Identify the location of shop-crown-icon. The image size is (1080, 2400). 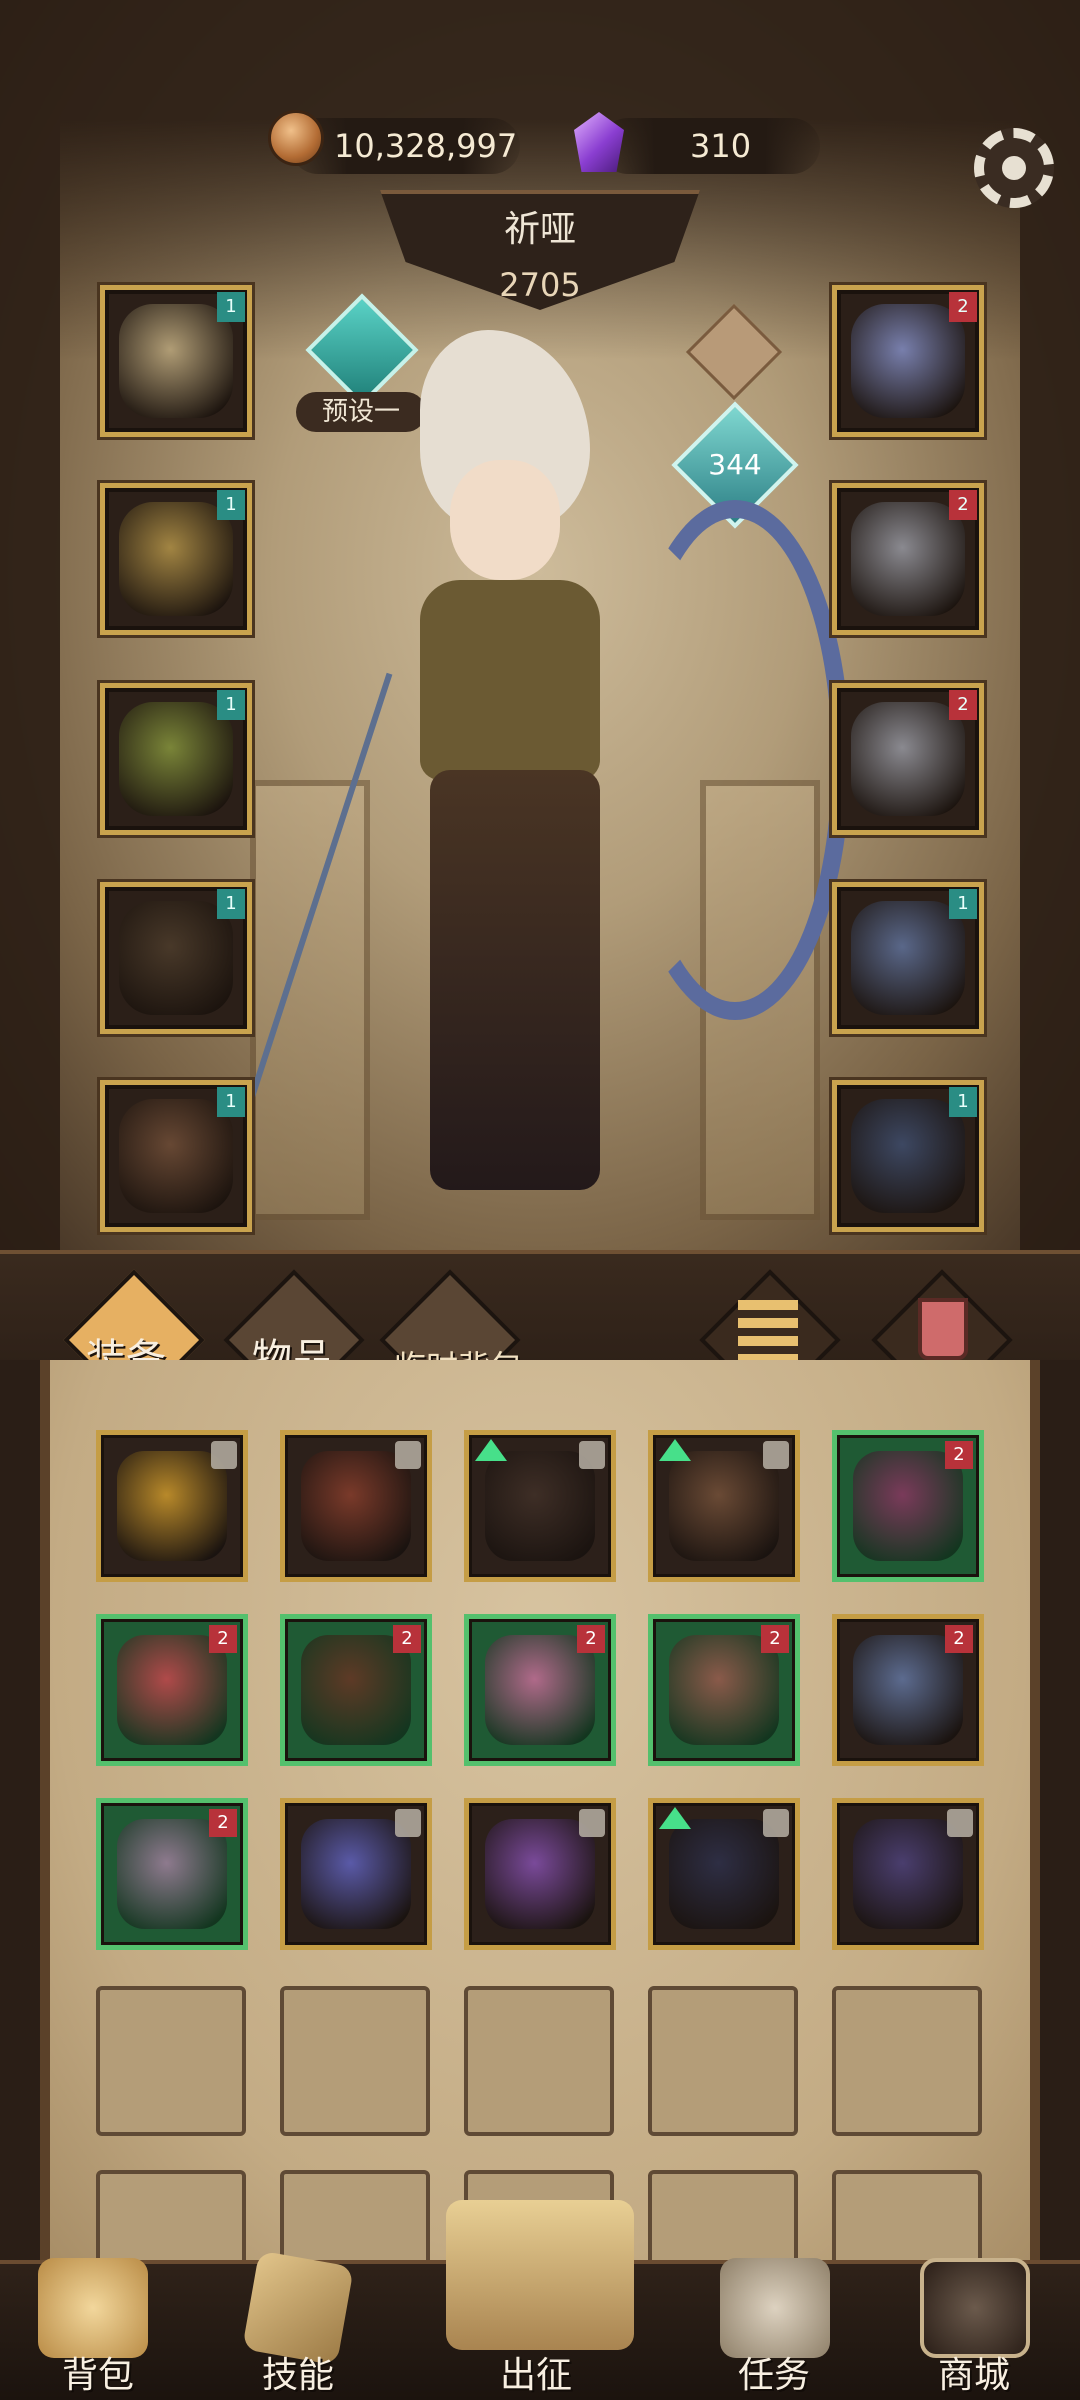
(975, 2308).